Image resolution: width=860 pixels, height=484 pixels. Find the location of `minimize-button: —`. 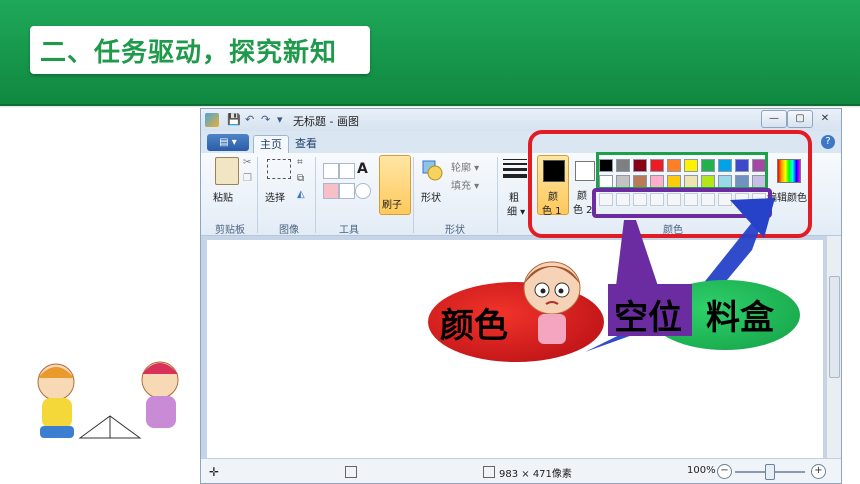

minimize-button: — is located at coordinates (774, 119).